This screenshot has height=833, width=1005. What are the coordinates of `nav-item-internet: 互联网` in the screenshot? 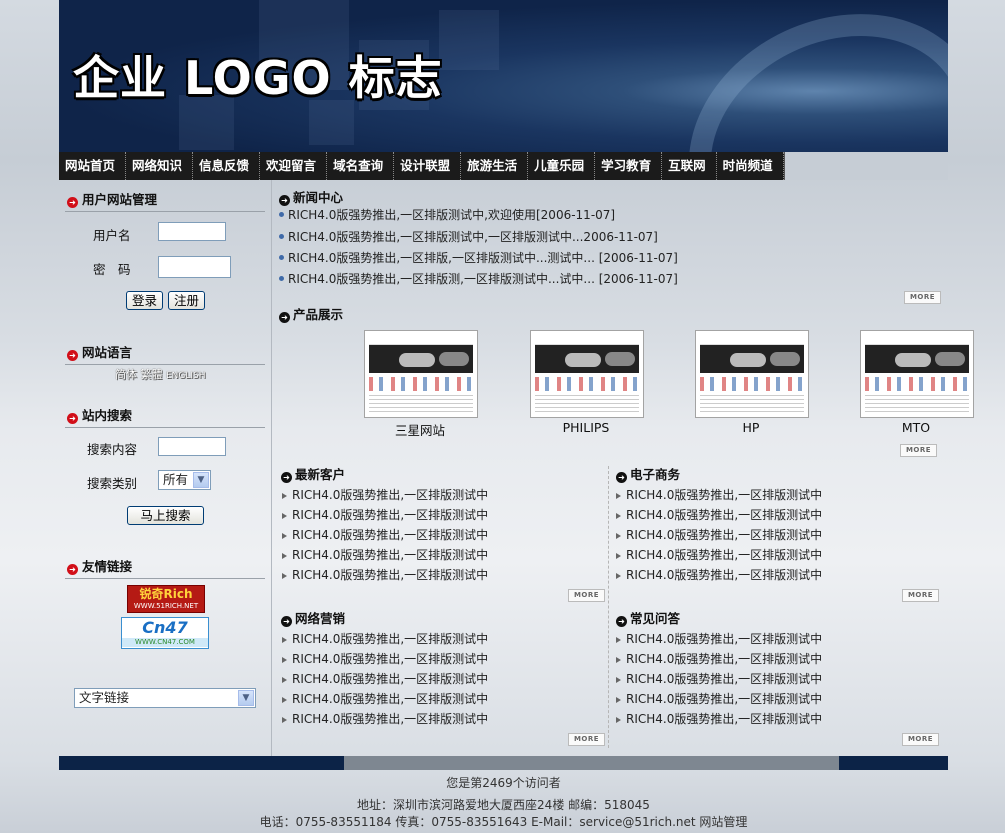 It's located at (689, 166).